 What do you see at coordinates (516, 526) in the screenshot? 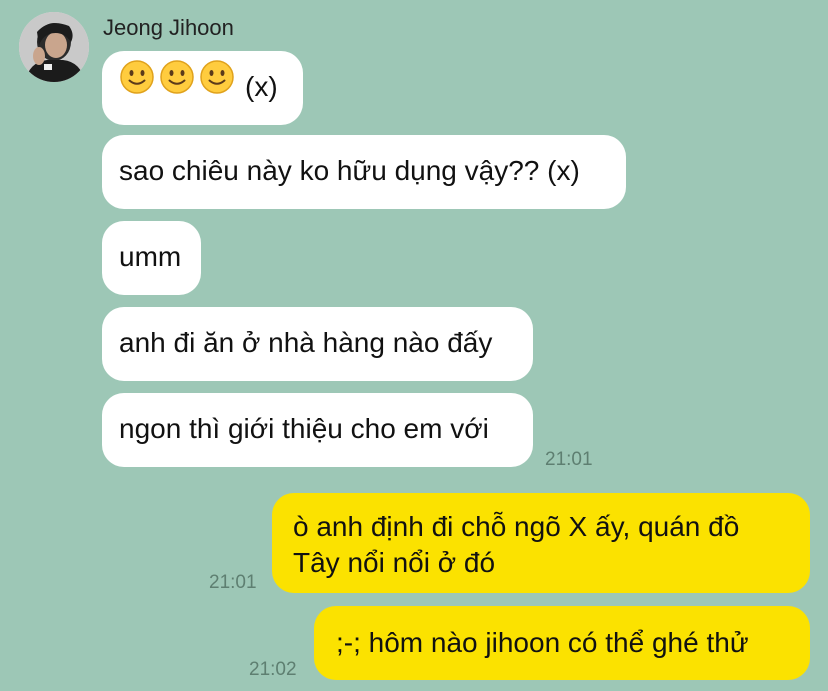
I see `message-text-line: ò anh định đi chỗ ngõ X ấy, quán đồ` at bounding box center [516, 526].